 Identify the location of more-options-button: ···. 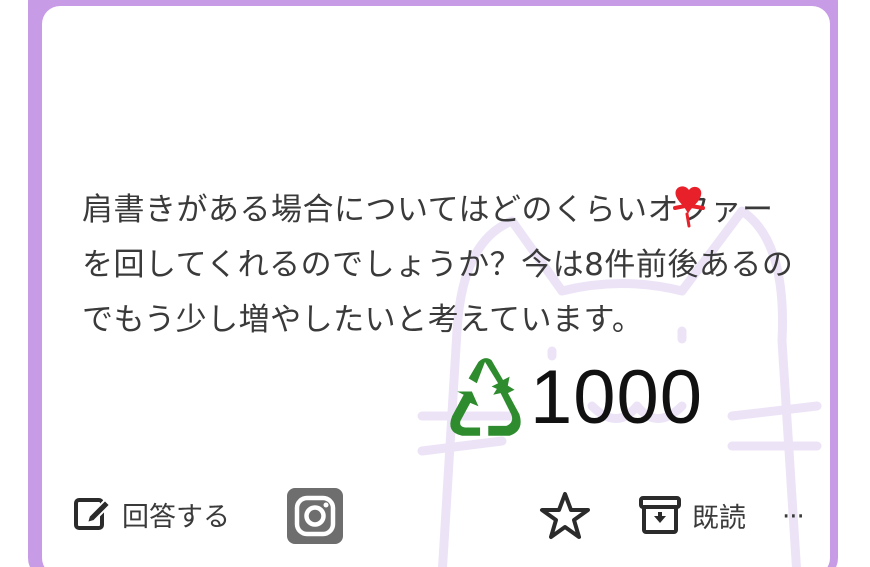
(793, 517).